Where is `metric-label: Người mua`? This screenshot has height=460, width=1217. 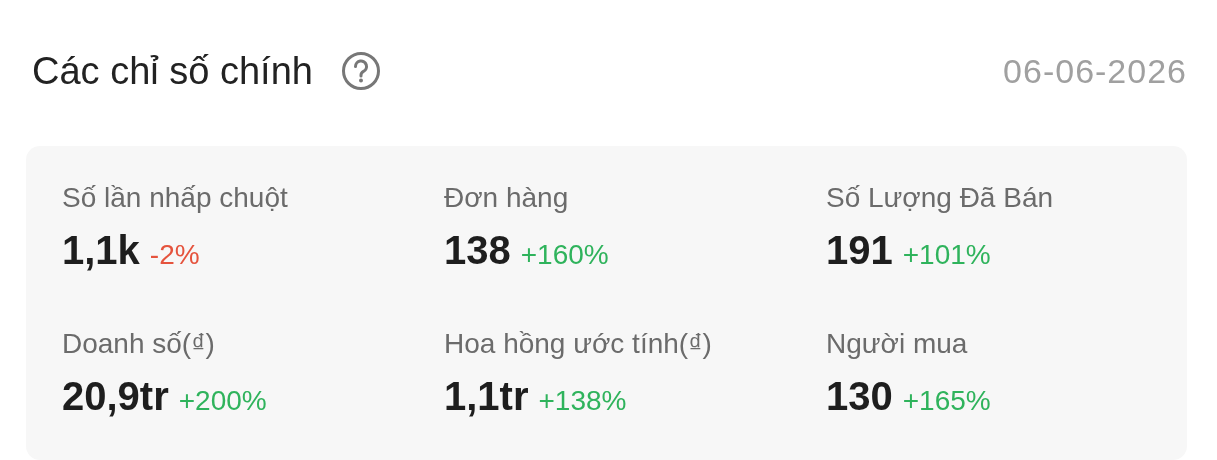
metric-label: Người mua is located at coordinates (897, 344).